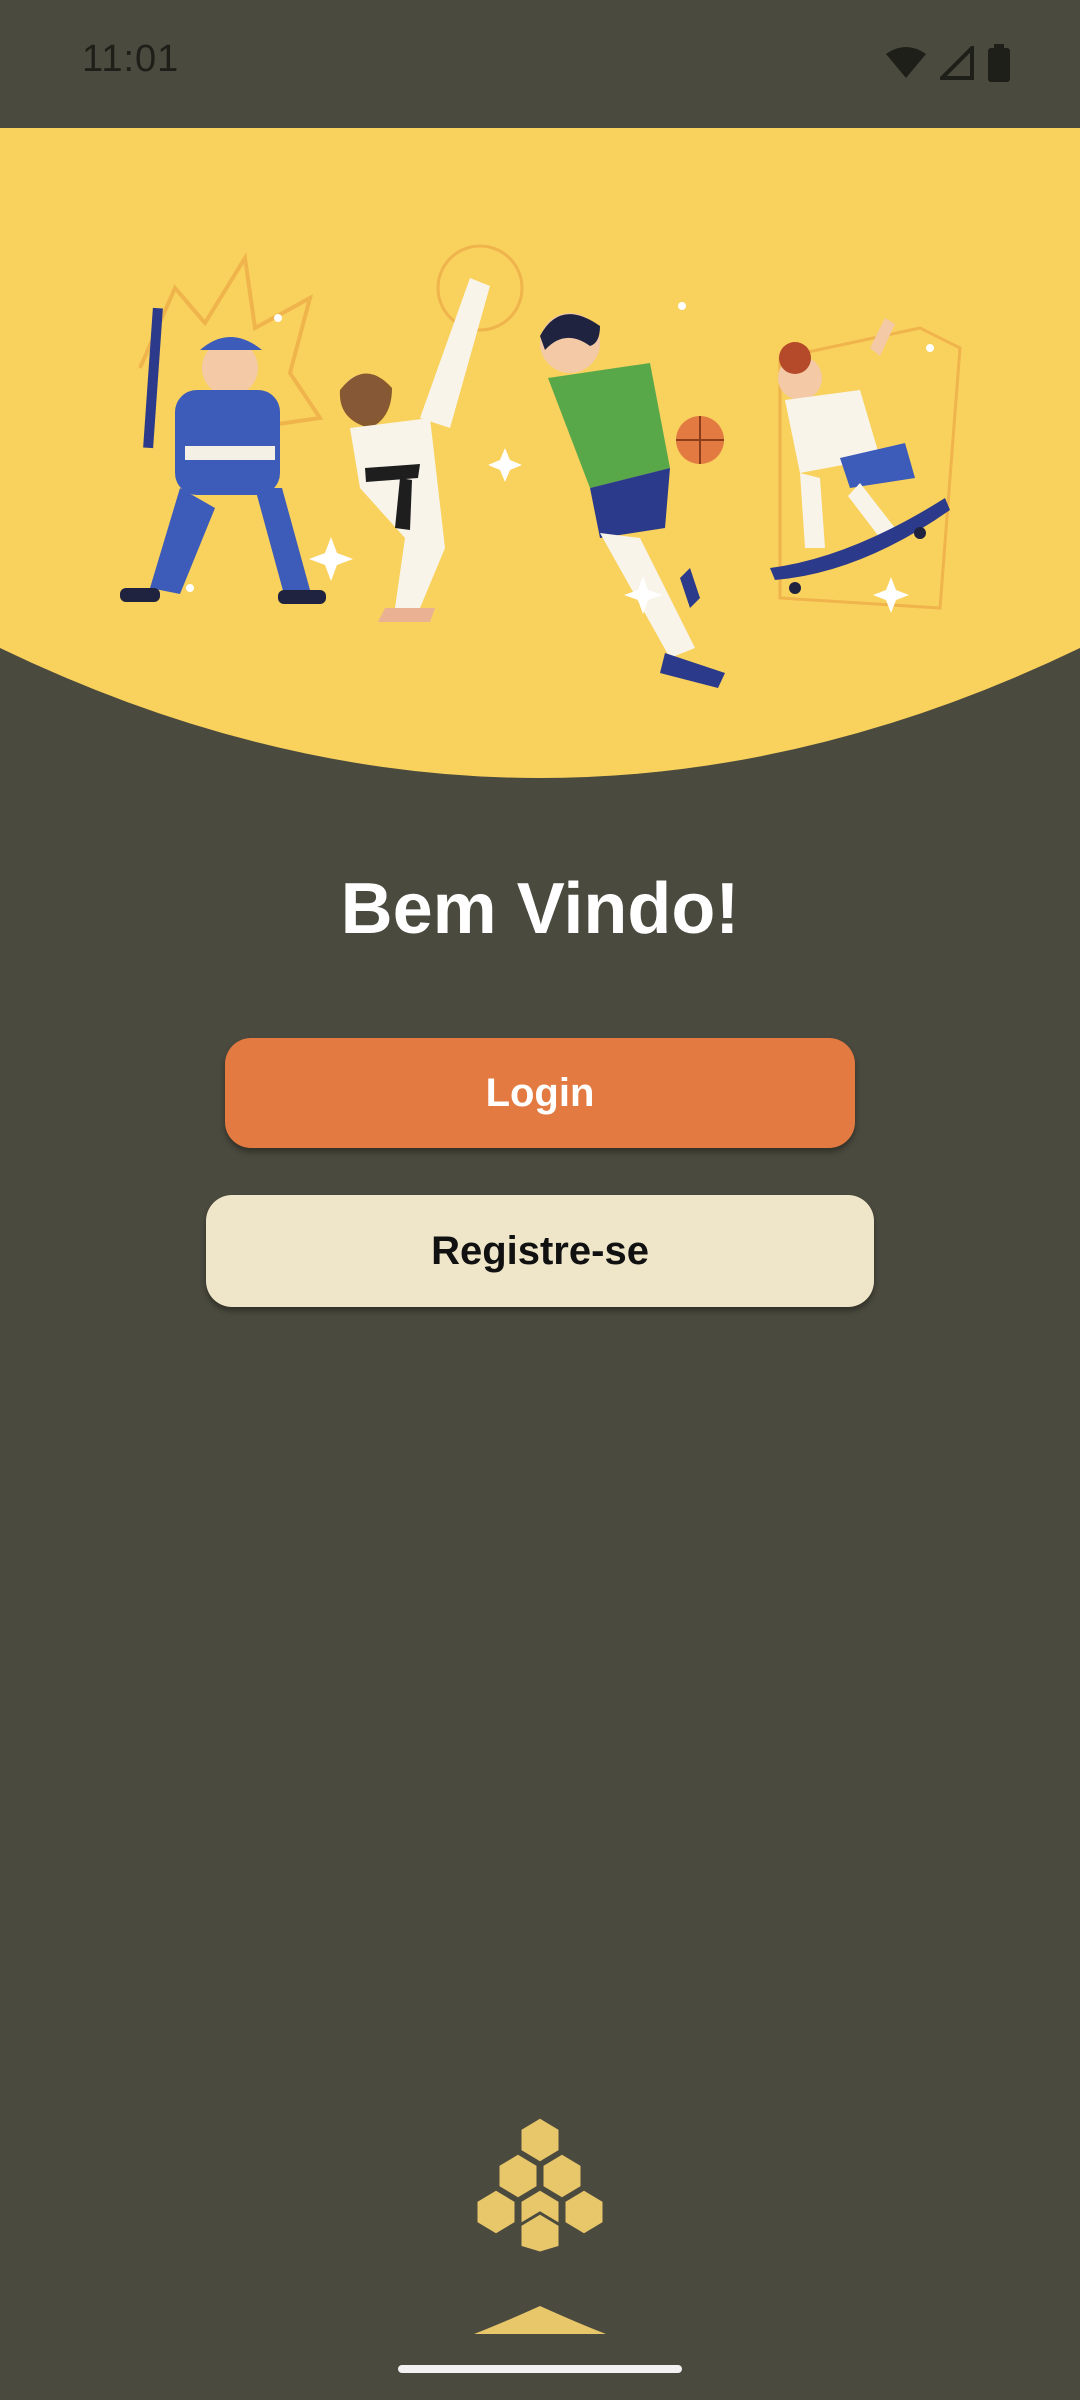 This screenshot has width=1080, height=2400. Describe the element at coordinates (540, 909) in the screenshot. I see `welcome-title: Bem Vindo!` at that location.